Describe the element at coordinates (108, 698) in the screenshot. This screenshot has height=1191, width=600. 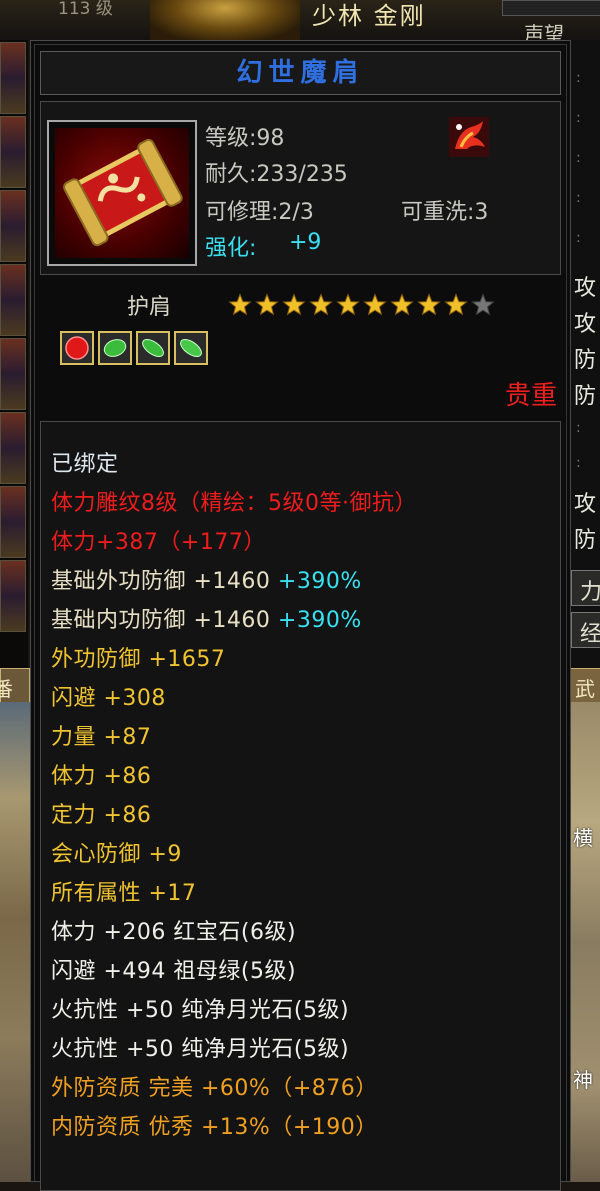
I see `dodge: 闪避 +308` at that location.